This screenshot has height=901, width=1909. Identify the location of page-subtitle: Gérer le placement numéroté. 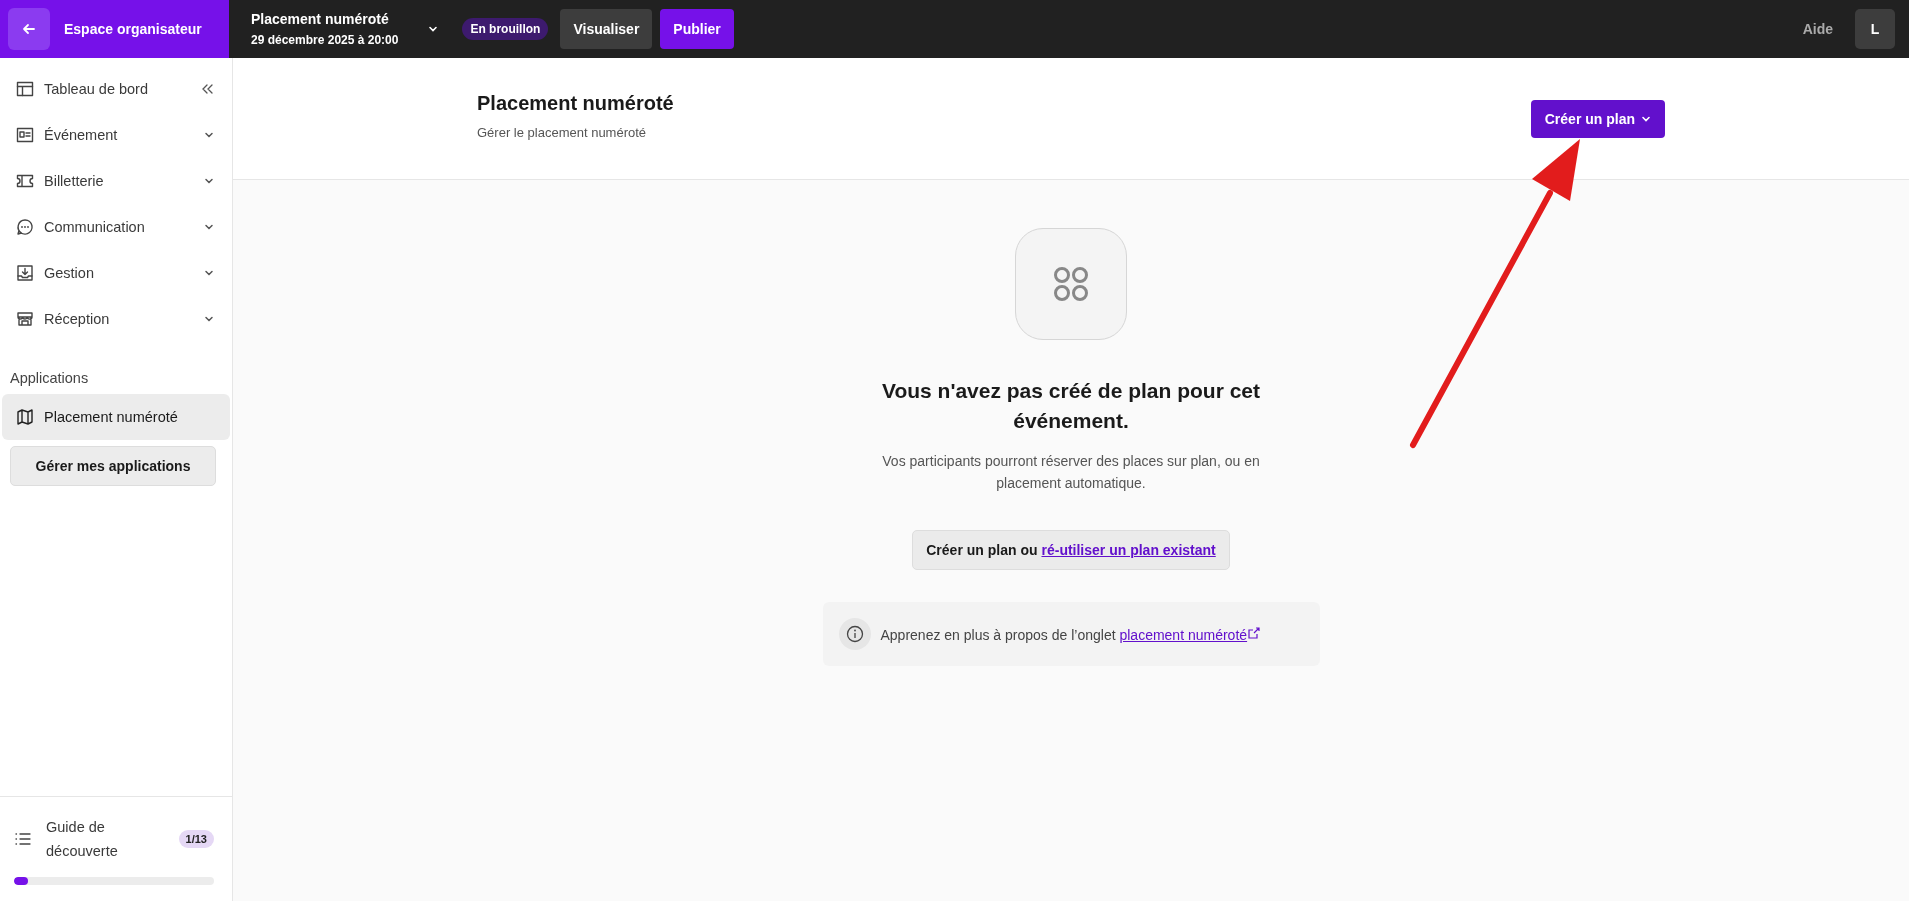
(562, 132).